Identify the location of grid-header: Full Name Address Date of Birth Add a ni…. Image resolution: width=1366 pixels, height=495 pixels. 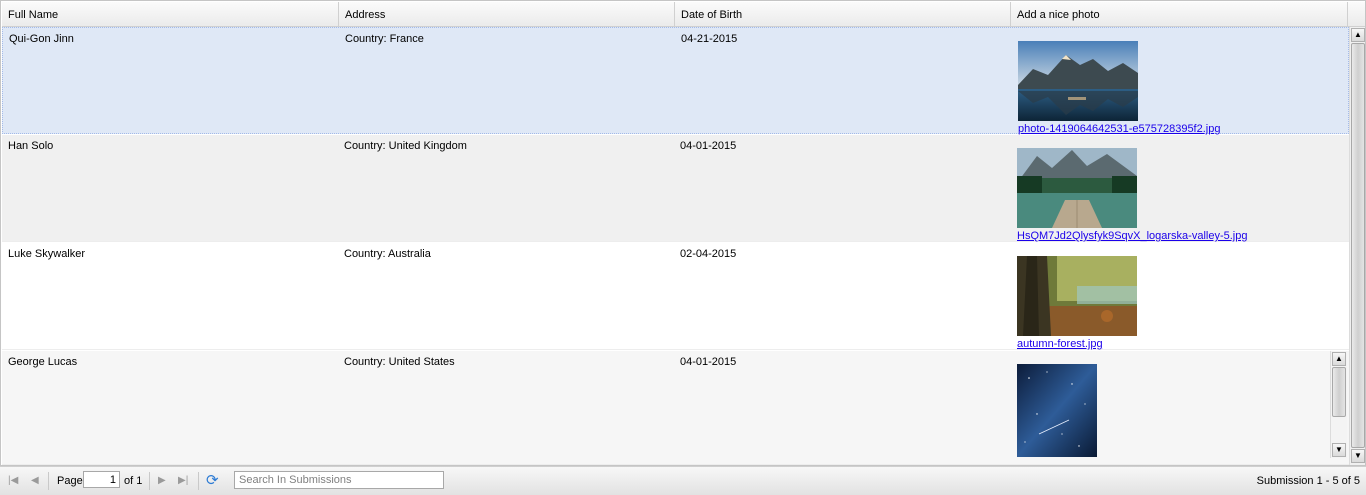
(675, 14).